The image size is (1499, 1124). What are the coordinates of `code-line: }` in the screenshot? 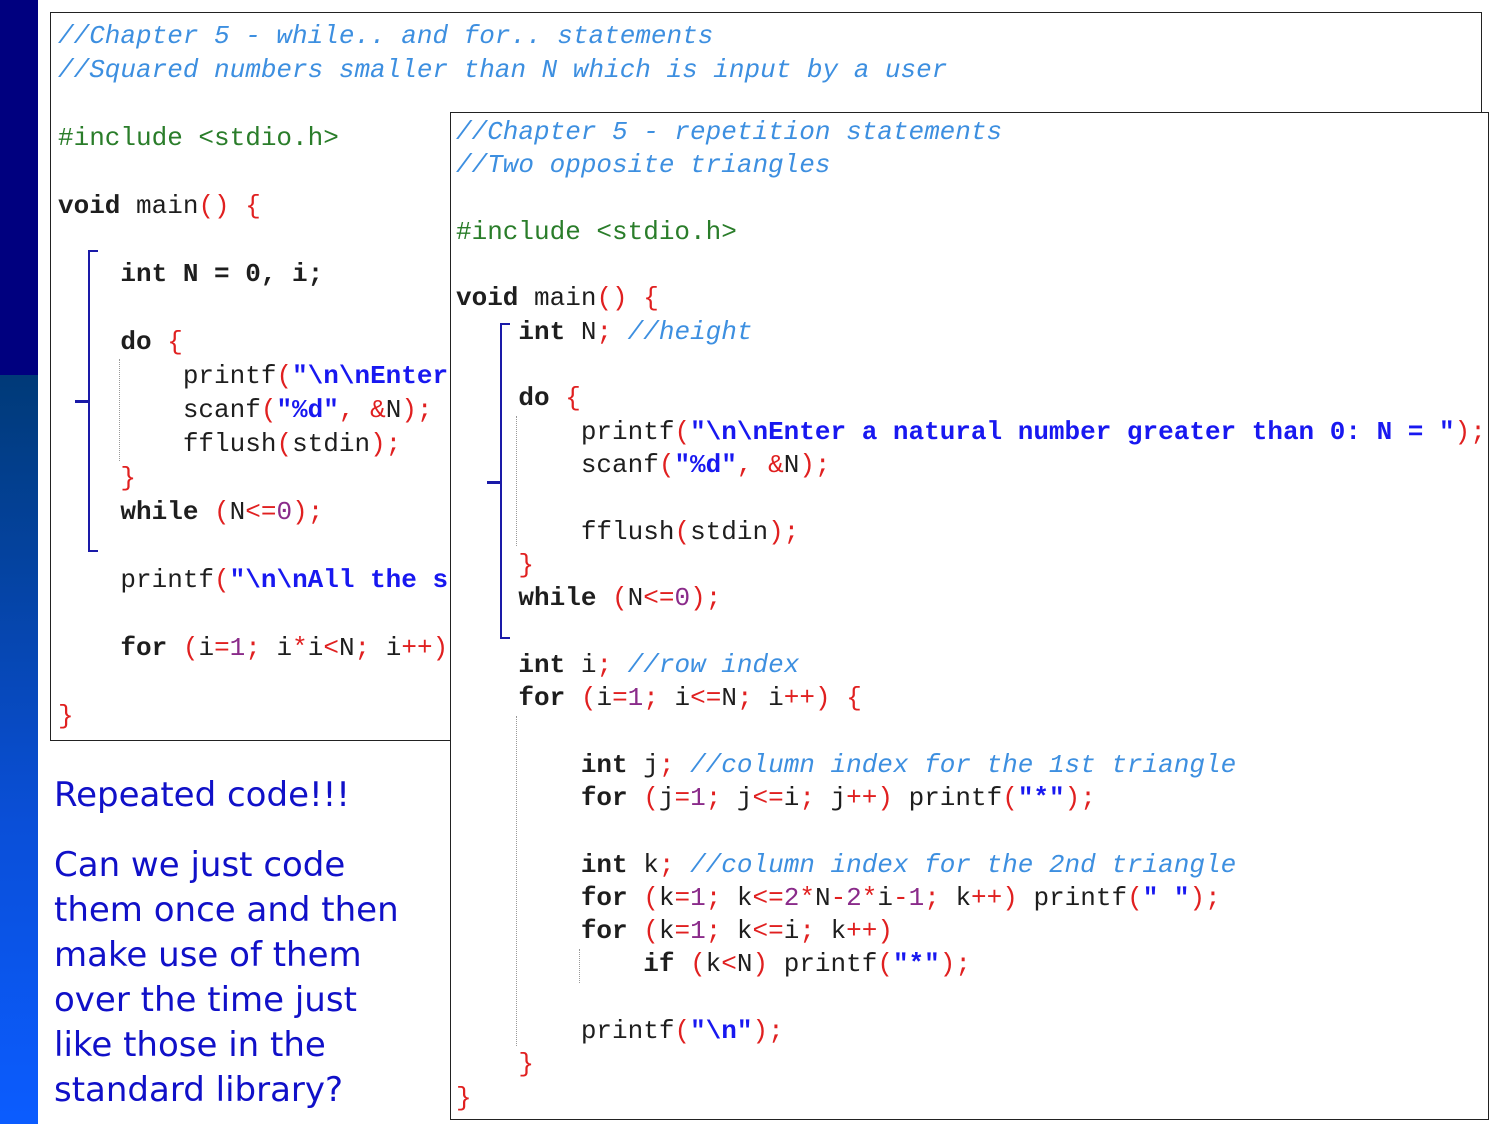 It's located at (971, 565).